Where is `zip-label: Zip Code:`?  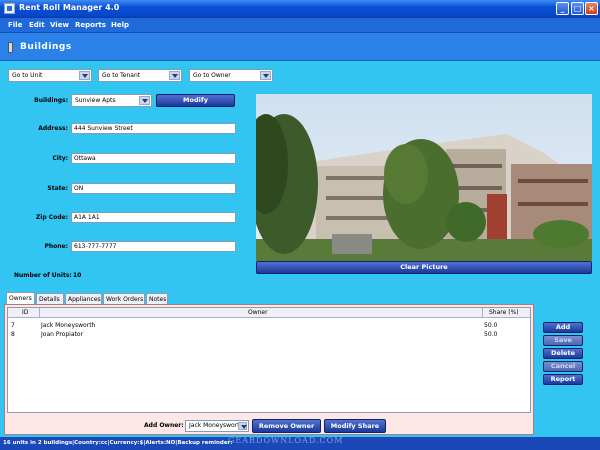
zip-label: Zip Code: is located at coordinates (51, 217).